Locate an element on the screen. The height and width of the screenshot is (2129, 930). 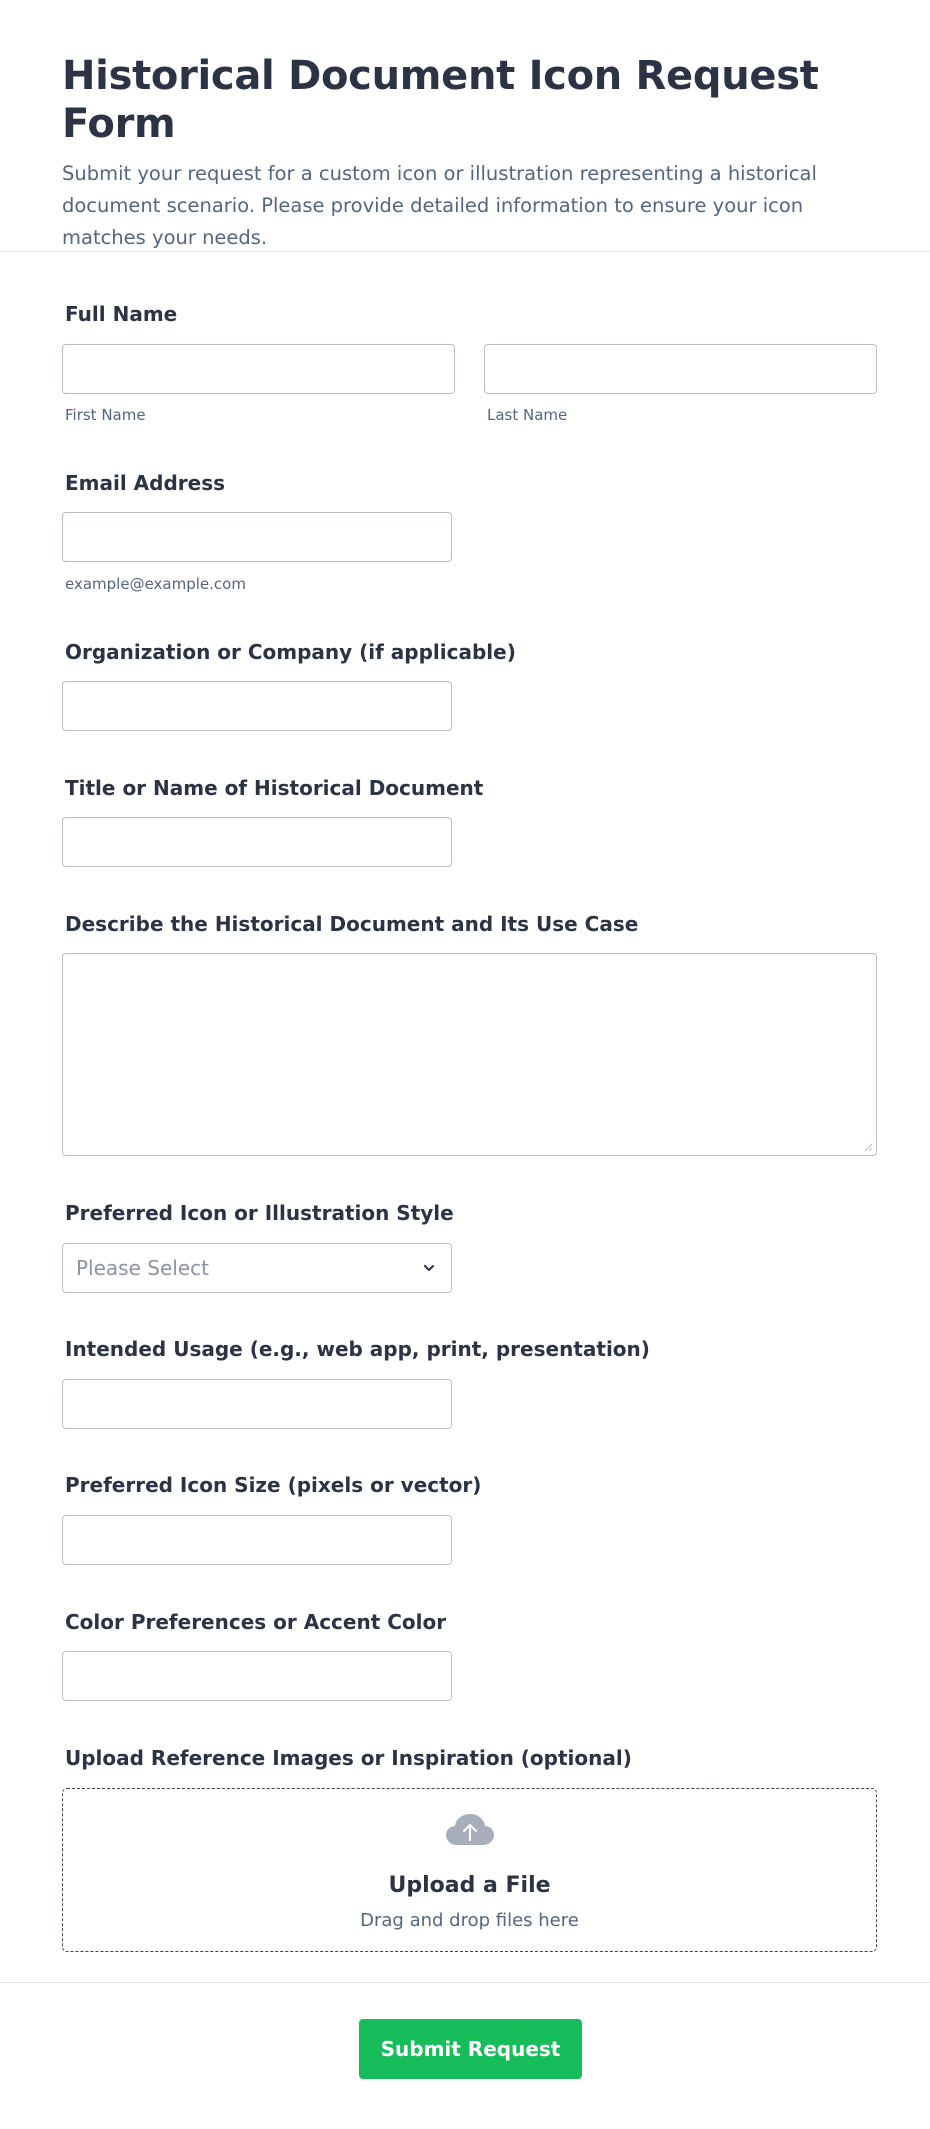
style-select: Please Select is located at coordinates (257, 1268).